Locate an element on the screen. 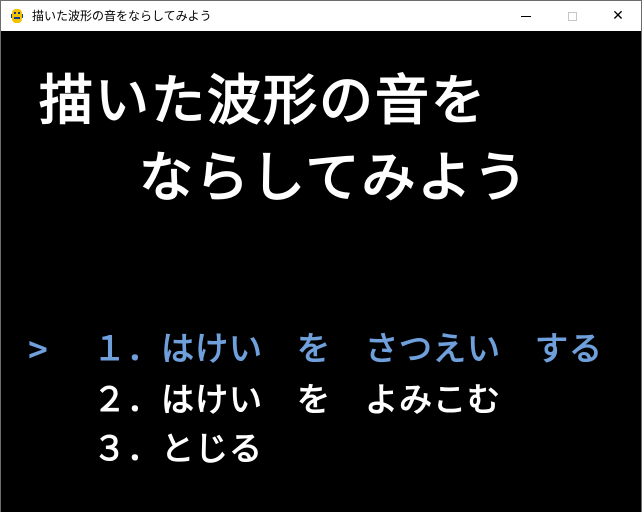 The image size is (642, 512). menu-cursor: > is located at coordinates (38, 348).